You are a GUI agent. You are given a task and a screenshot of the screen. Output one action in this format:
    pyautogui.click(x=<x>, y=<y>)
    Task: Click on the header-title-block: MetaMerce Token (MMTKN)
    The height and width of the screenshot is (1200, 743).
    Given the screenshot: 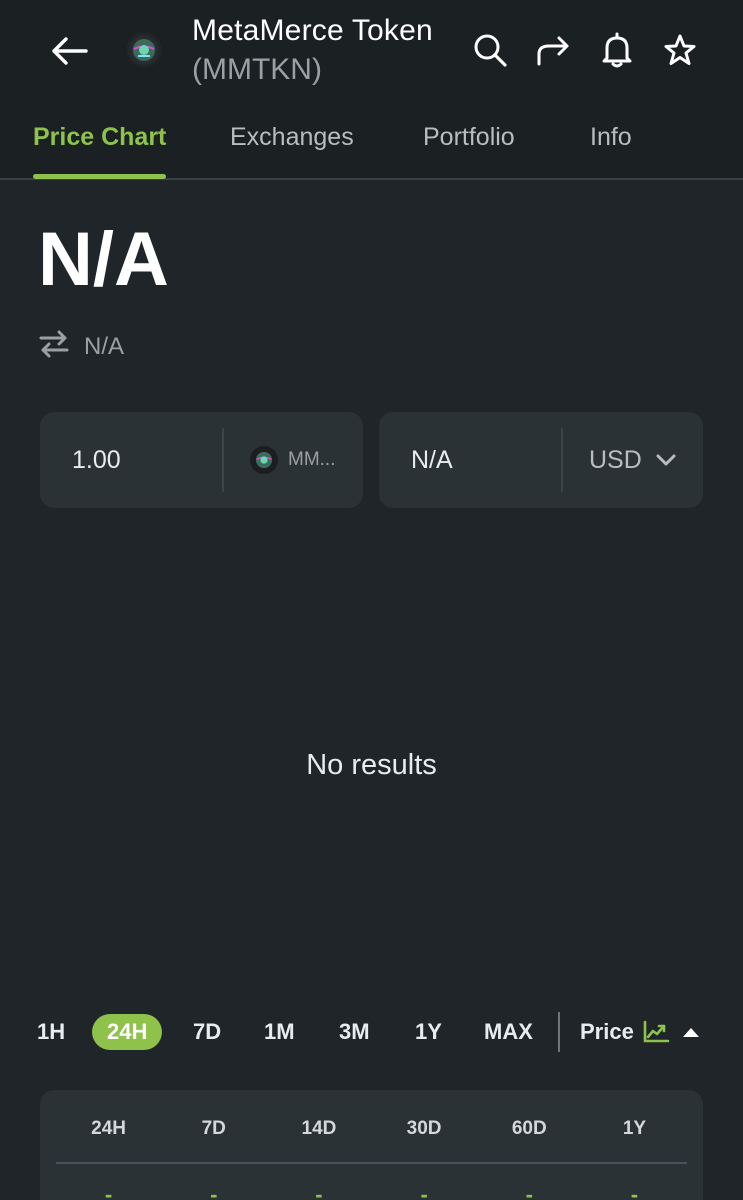 What is the action you would take?
    pyautogui.click(x=312, y=51)
    